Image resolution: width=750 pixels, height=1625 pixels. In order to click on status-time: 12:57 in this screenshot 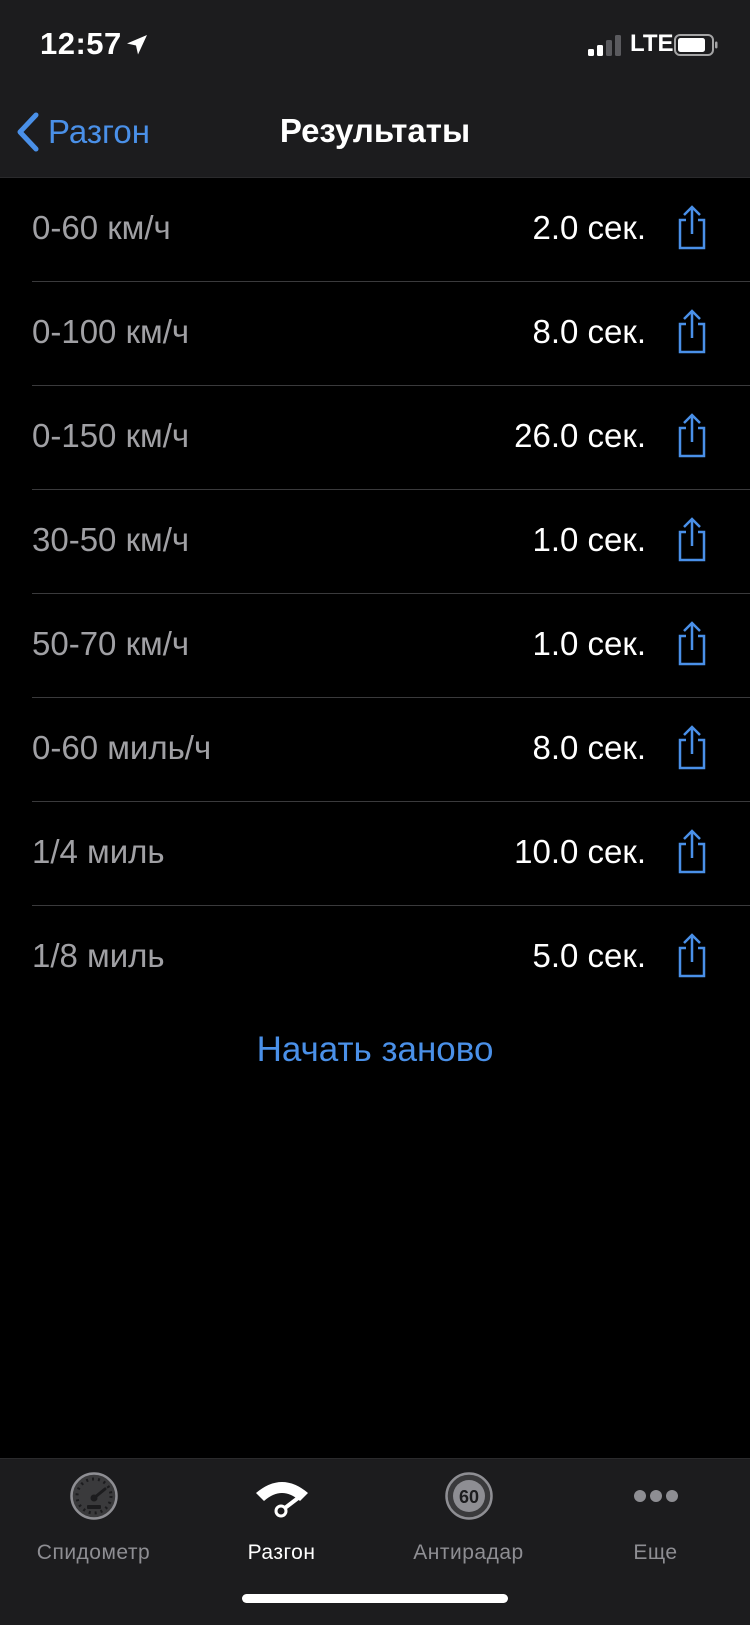, I will do `click(81, 43)`.